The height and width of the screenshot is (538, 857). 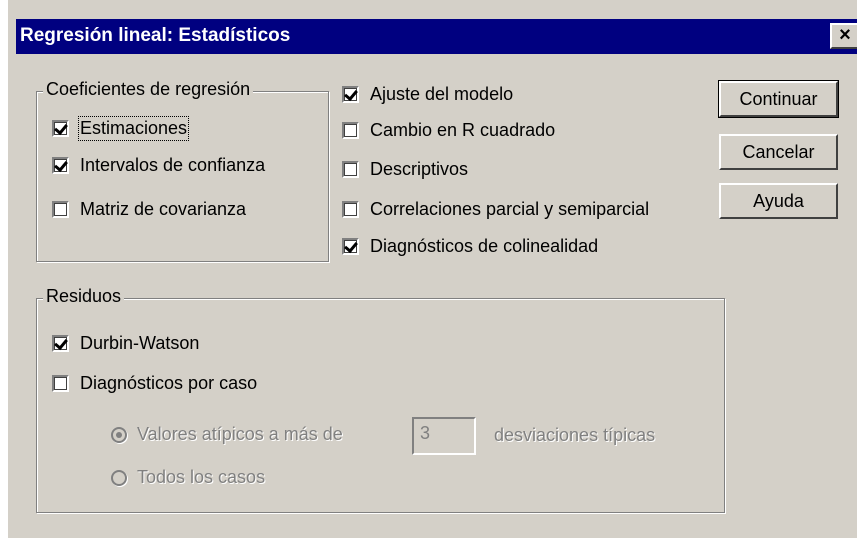 What do you see at coordinates (463, 130) in the screenshot?
I see `cambio-r-label: Cambio en R cuadrado` at bounding box center [463, 130].